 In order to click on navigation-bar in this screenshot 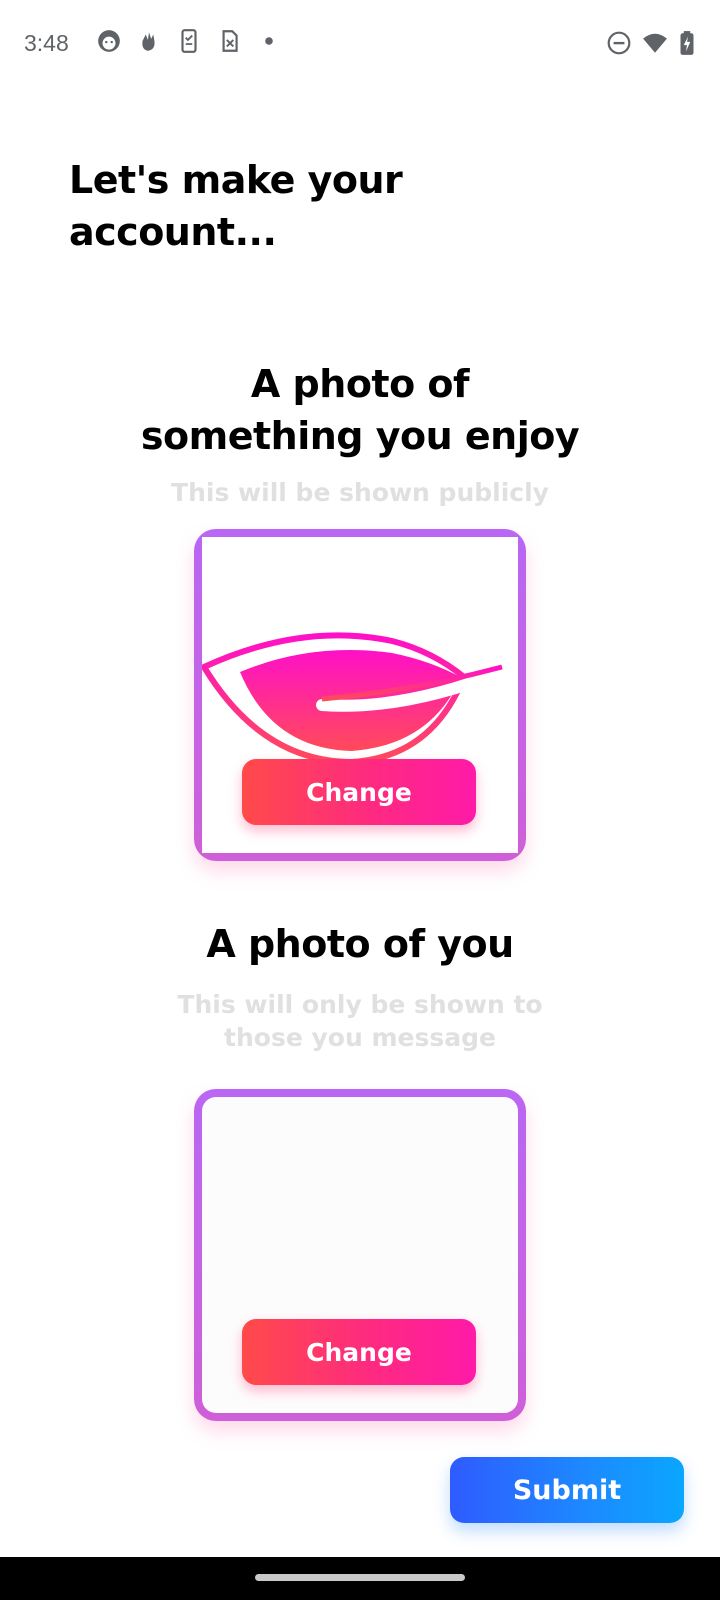, I will do `click(360, 1578)`.